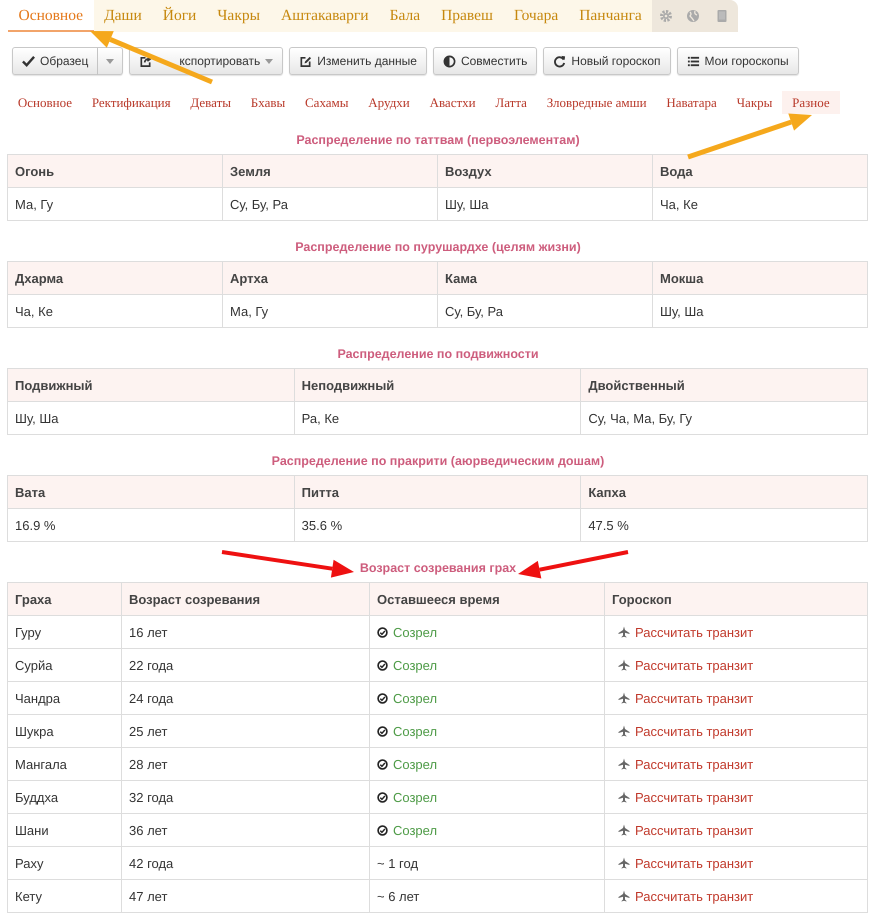  Describe the element at coordinates (438, 568) in the screenshot. I see `section-title: Возраст созревания грах` at that location.